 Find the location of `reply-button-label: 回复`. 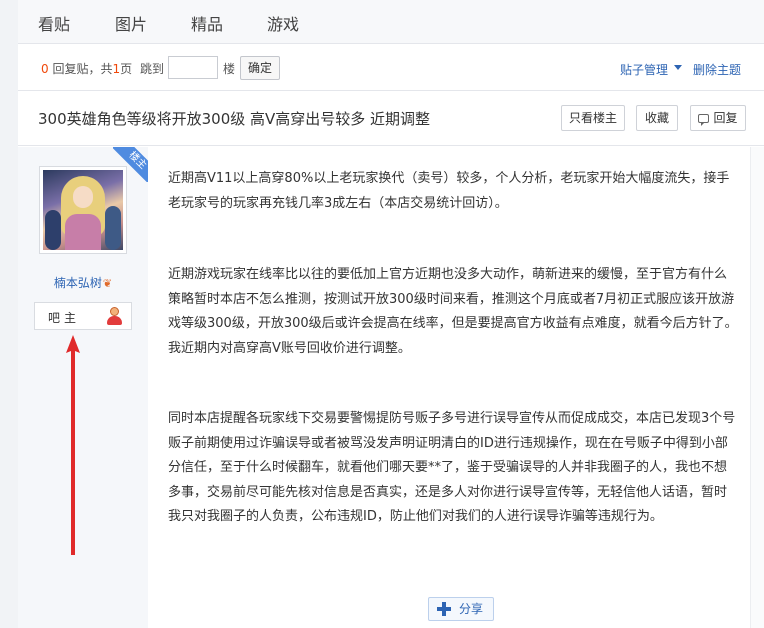

reply-button-label: 回复 is located at coordinates (725, 118).